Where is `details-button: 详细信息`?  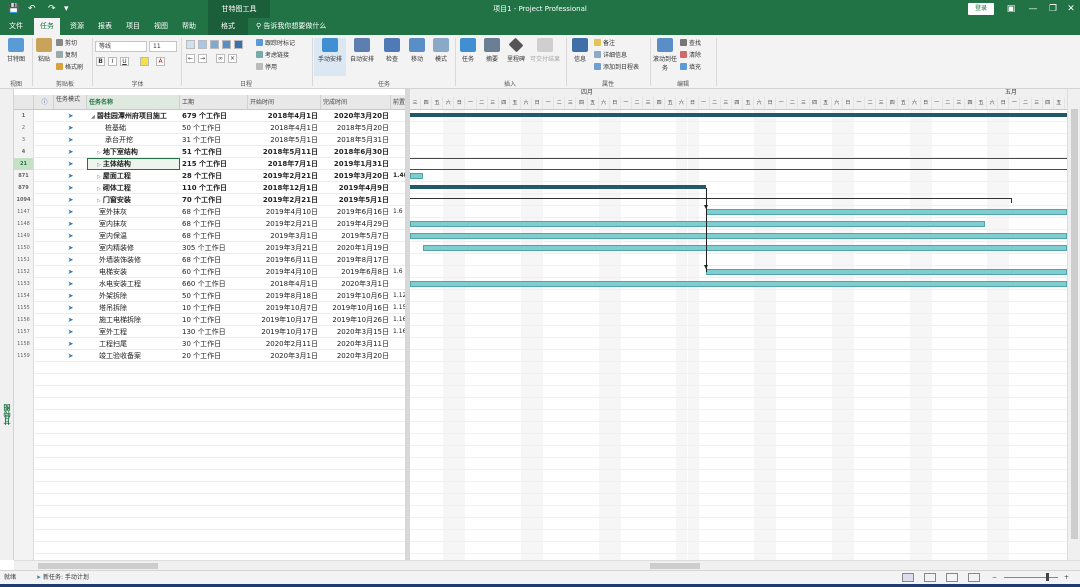
details-button: 详细信息 is located at coordinates (610, 56).